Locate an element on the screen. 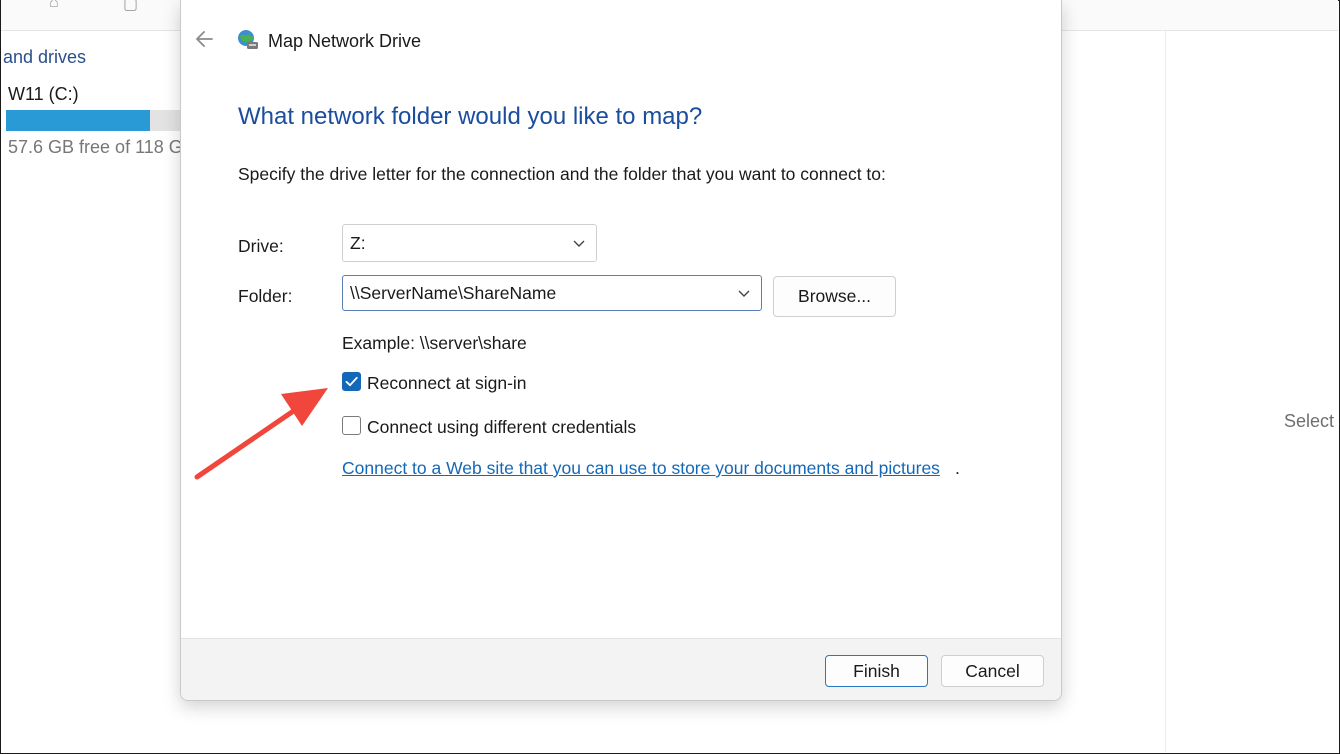 This screenshot has height=754, width=1340. details-pane-divider is located at coordinates (1165, 391).